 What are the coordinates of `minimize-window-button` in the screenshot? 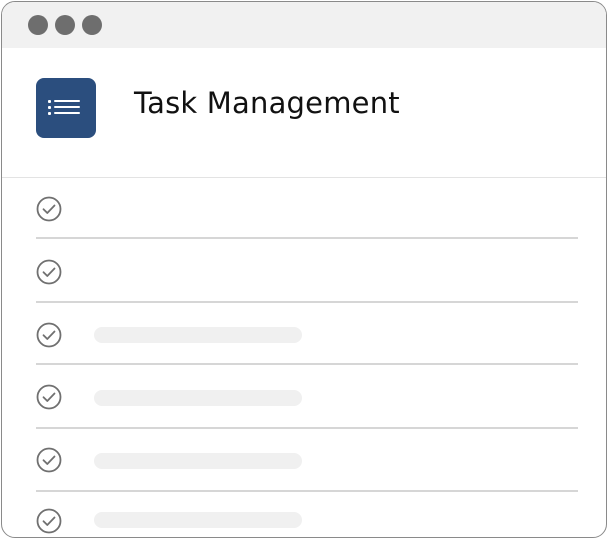 It's located at (65, 25).